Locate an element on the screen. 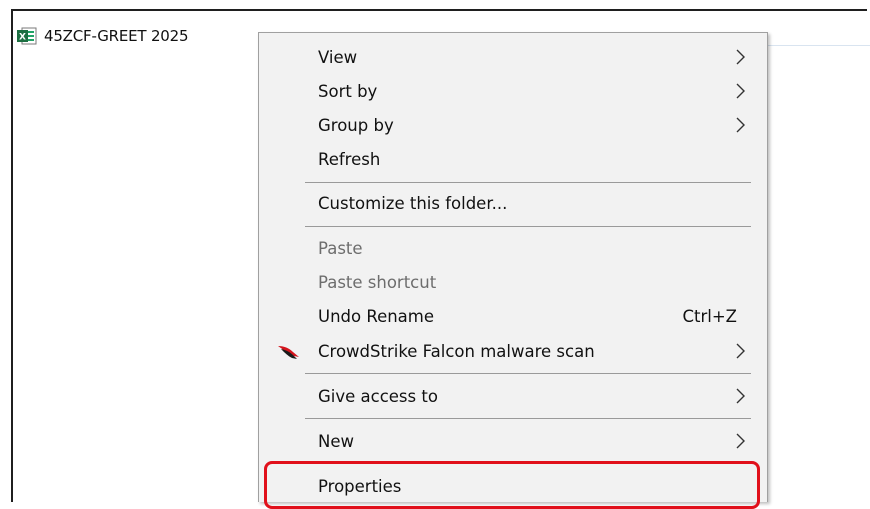  menu-item-label: Undo Rename is located at coordinates (376, 316).